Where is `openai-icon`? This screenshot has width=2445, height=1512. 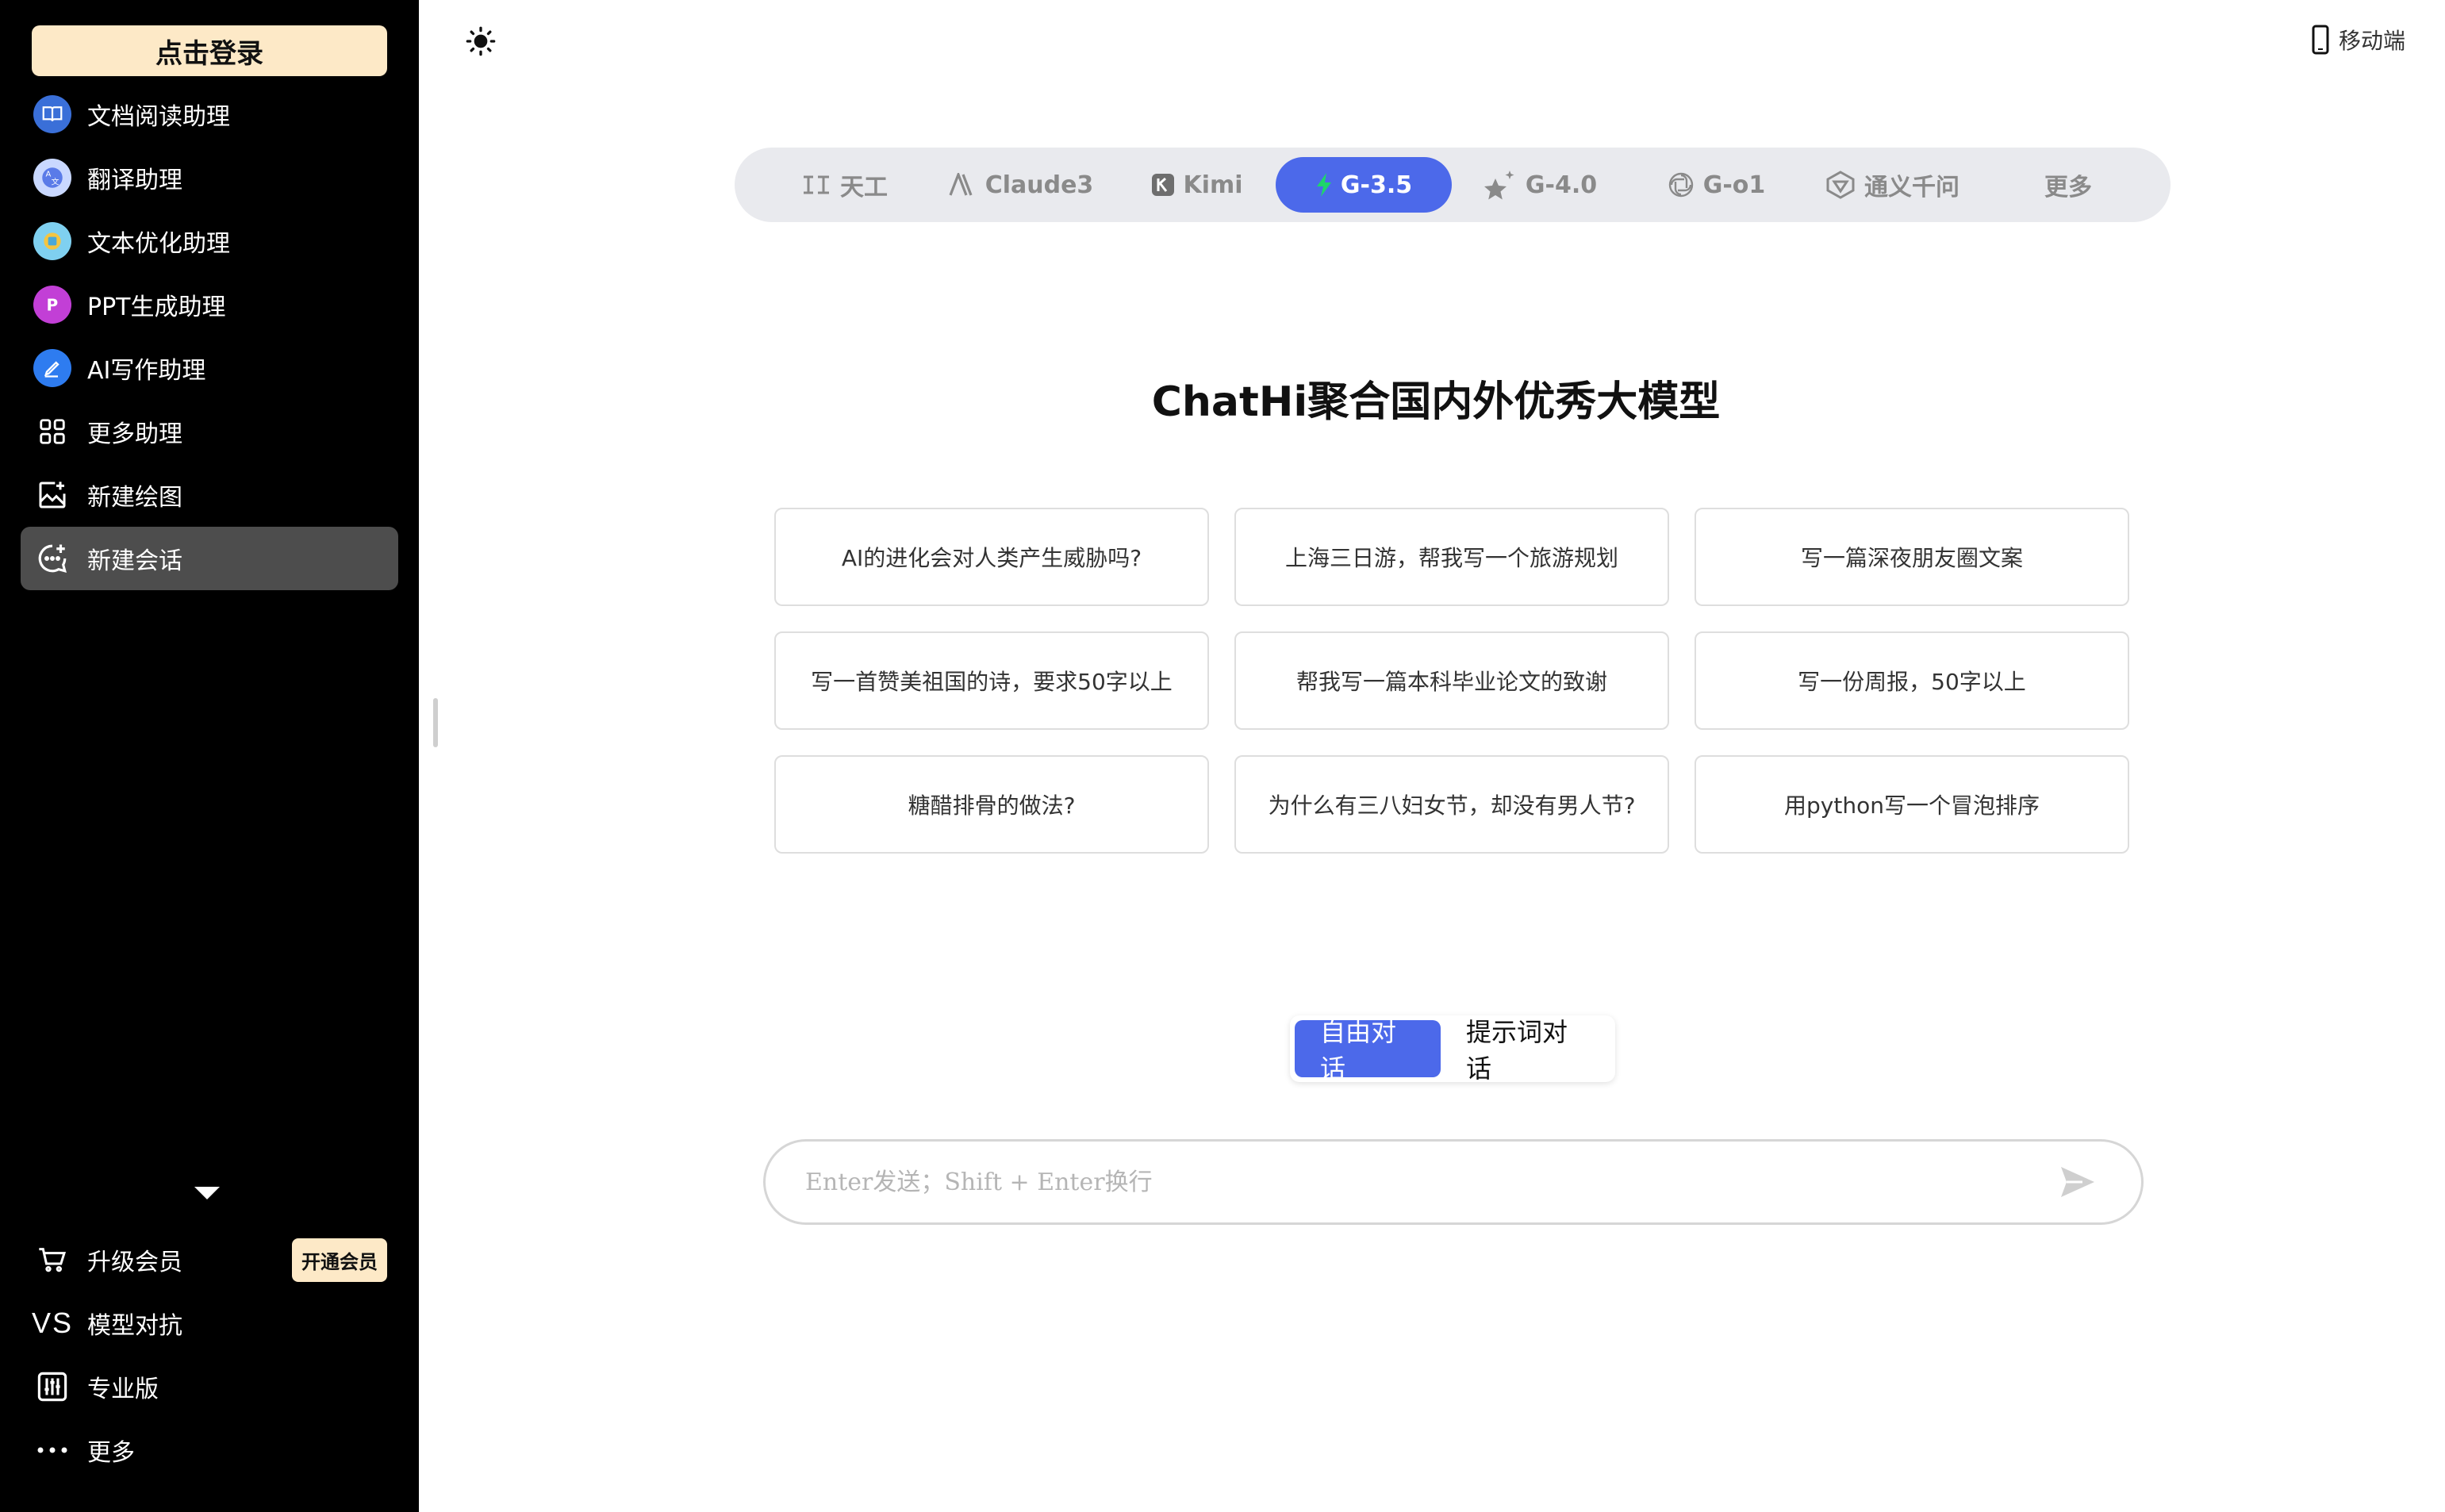 openai-icon is located at coordinates (1681, 185).